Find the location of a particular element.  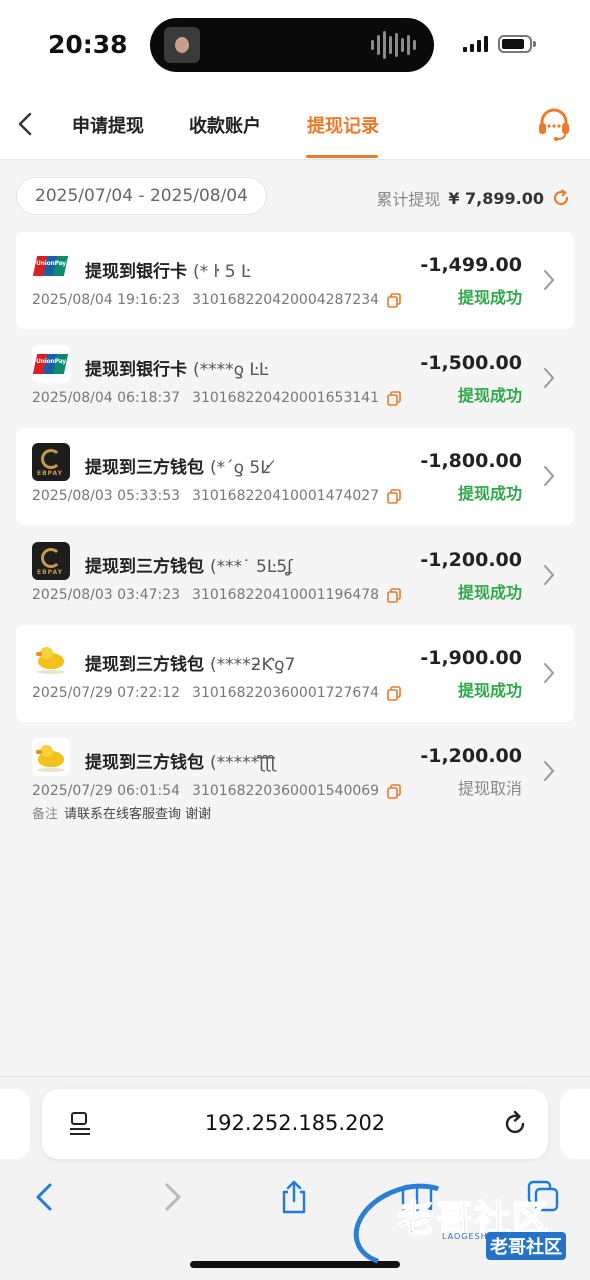

total-withdrawn: 累计提现 ¥ 7,899.00 is located at coordinates (473, 198).